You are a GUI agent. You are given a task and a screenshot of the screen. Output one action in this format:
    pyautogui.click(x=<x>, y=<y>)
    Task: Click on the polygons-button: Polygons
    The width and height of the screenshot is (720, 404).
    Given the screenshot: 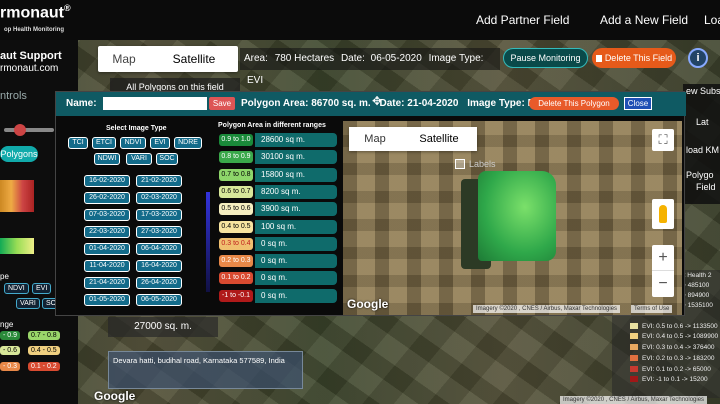 What is the action you would take?
    pyautogui.click(x=19, y=154)
    